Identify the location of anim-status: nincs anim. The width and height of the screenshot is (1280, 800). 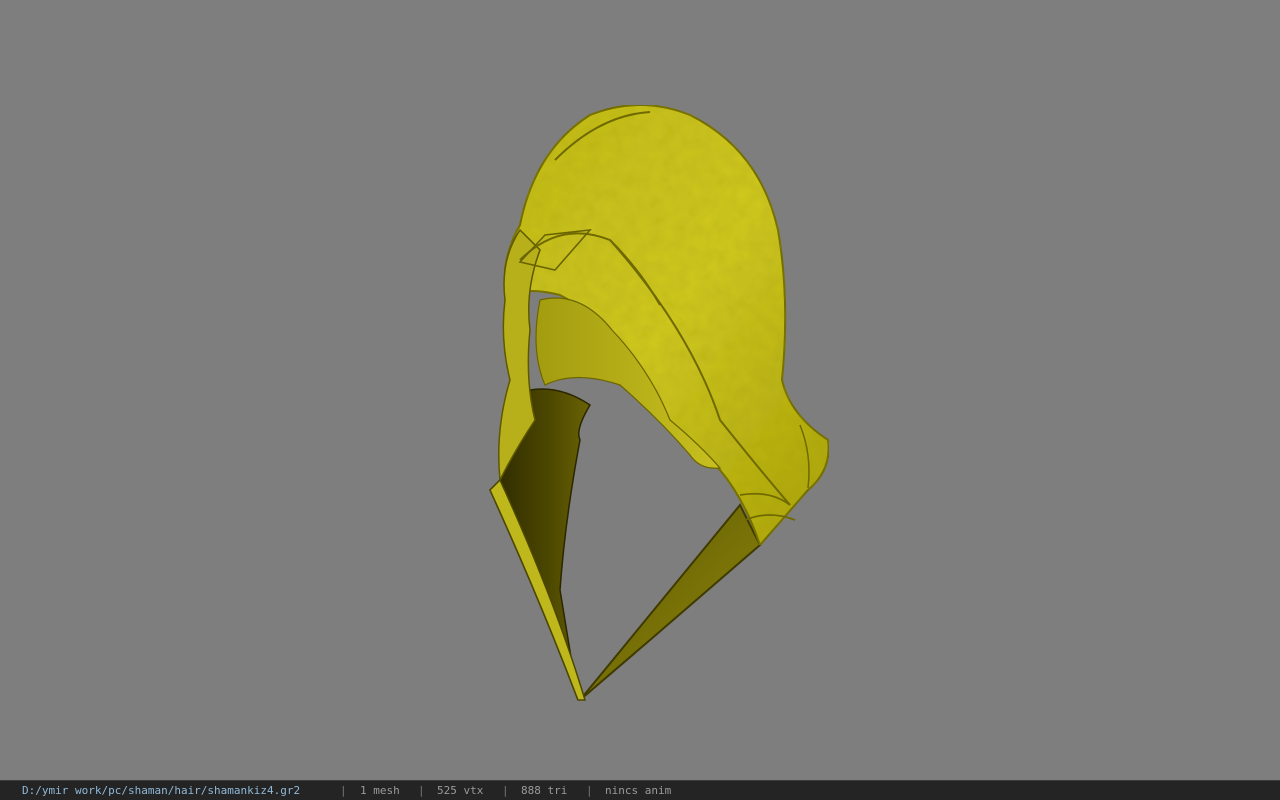
(638, 790).